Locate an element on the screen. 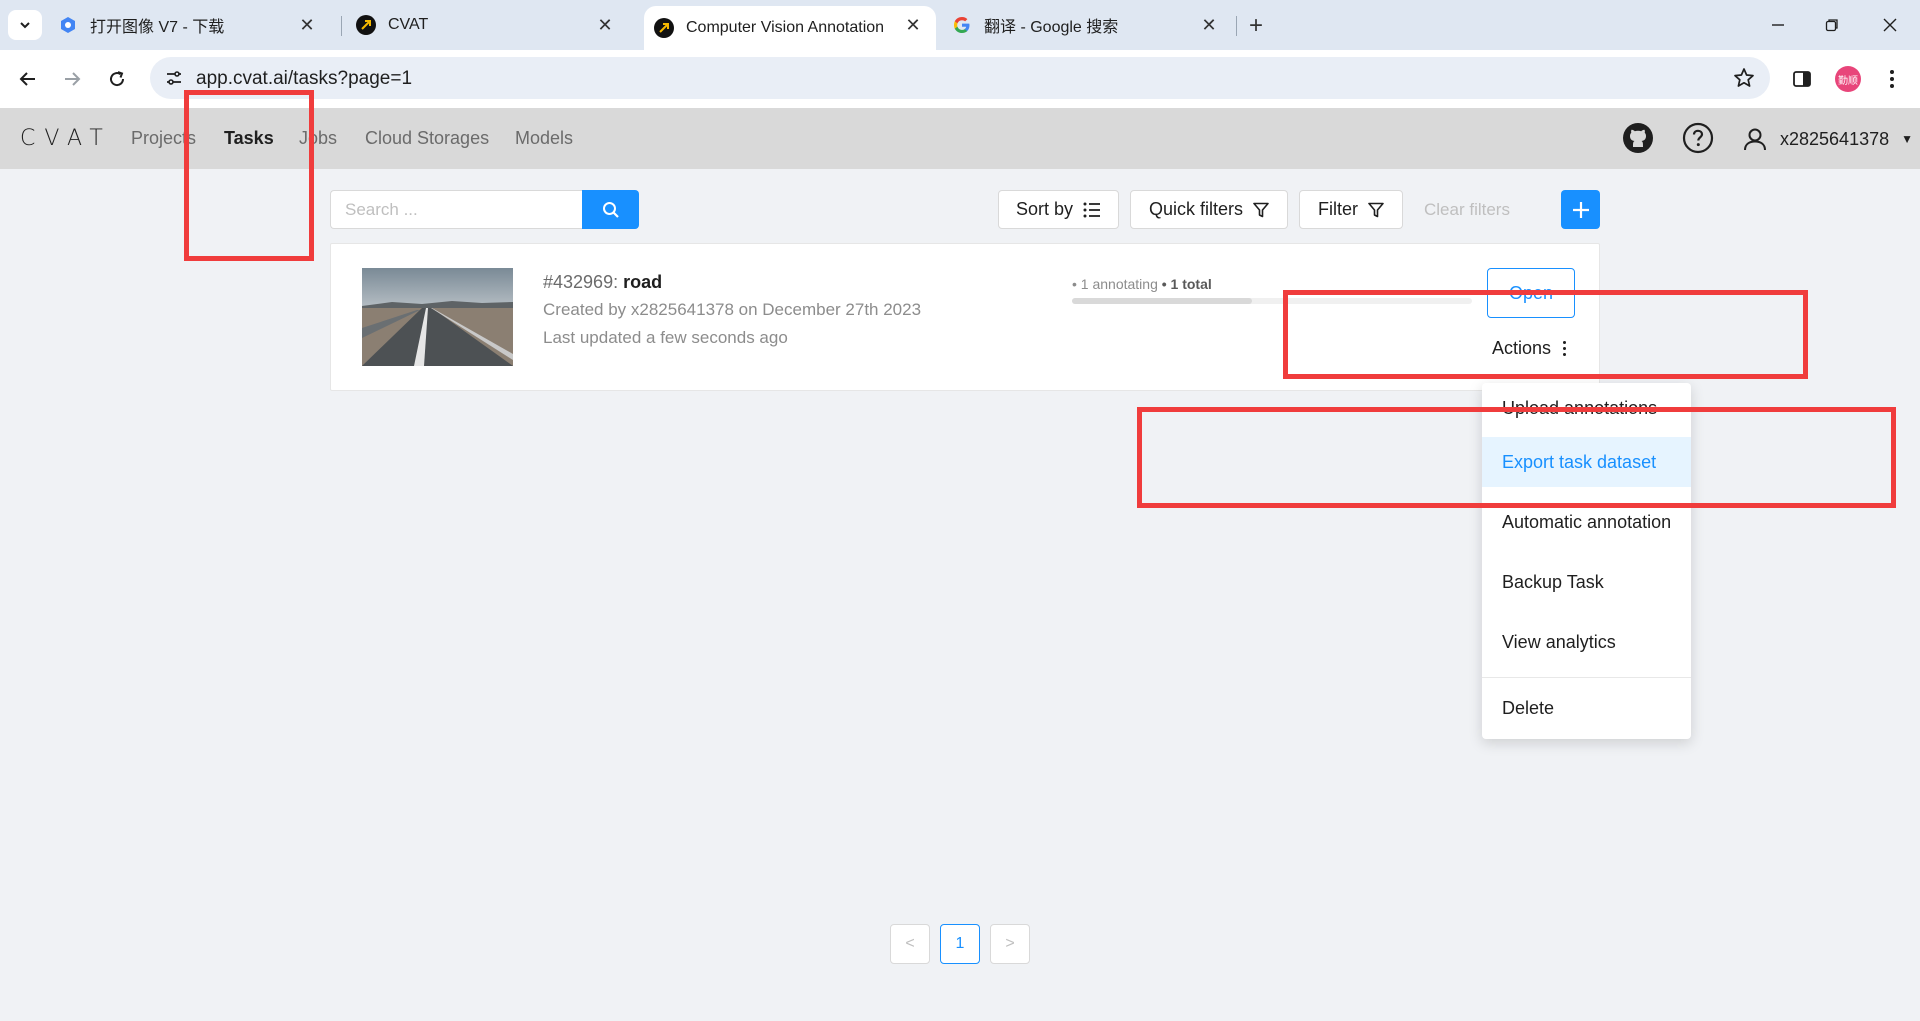 Image resolution: width=1920 pixels, height=1021 pixels. task-name: road is located at coordinates (643, 282).